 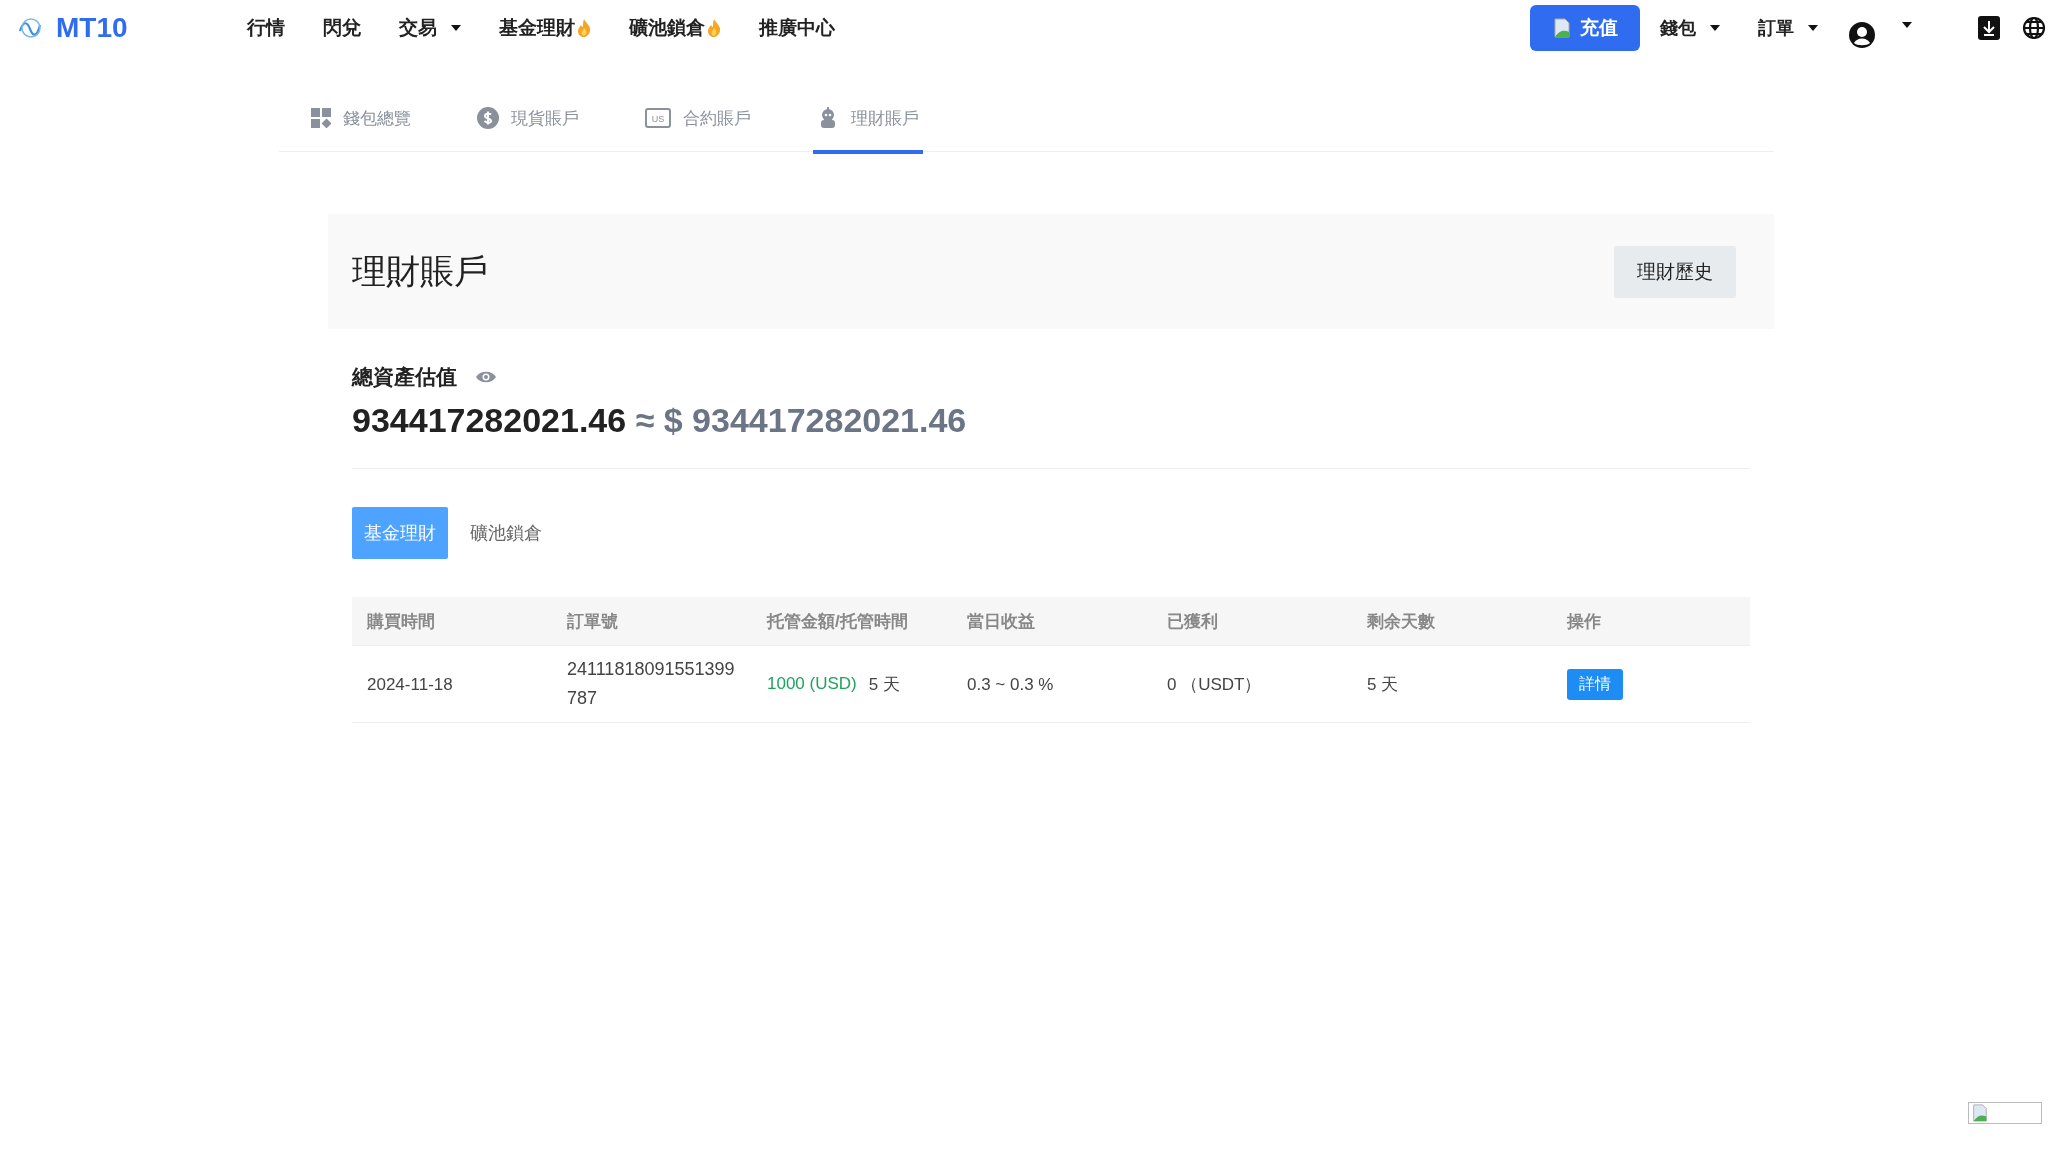 What do you see at coordinates (884, 684) in the screenshot?
I see `term-text: 5 天` at bounding box center [884, 684].